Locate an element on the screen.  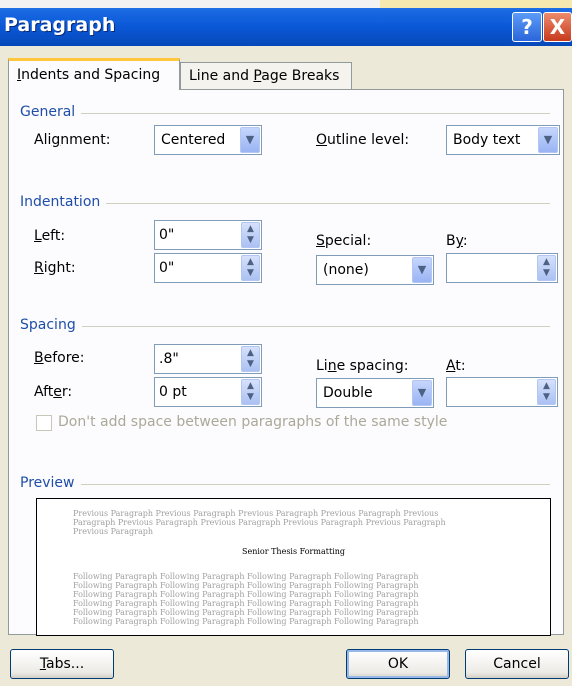
at-input: ▲ ▼ is located at coordinates (502, 392).